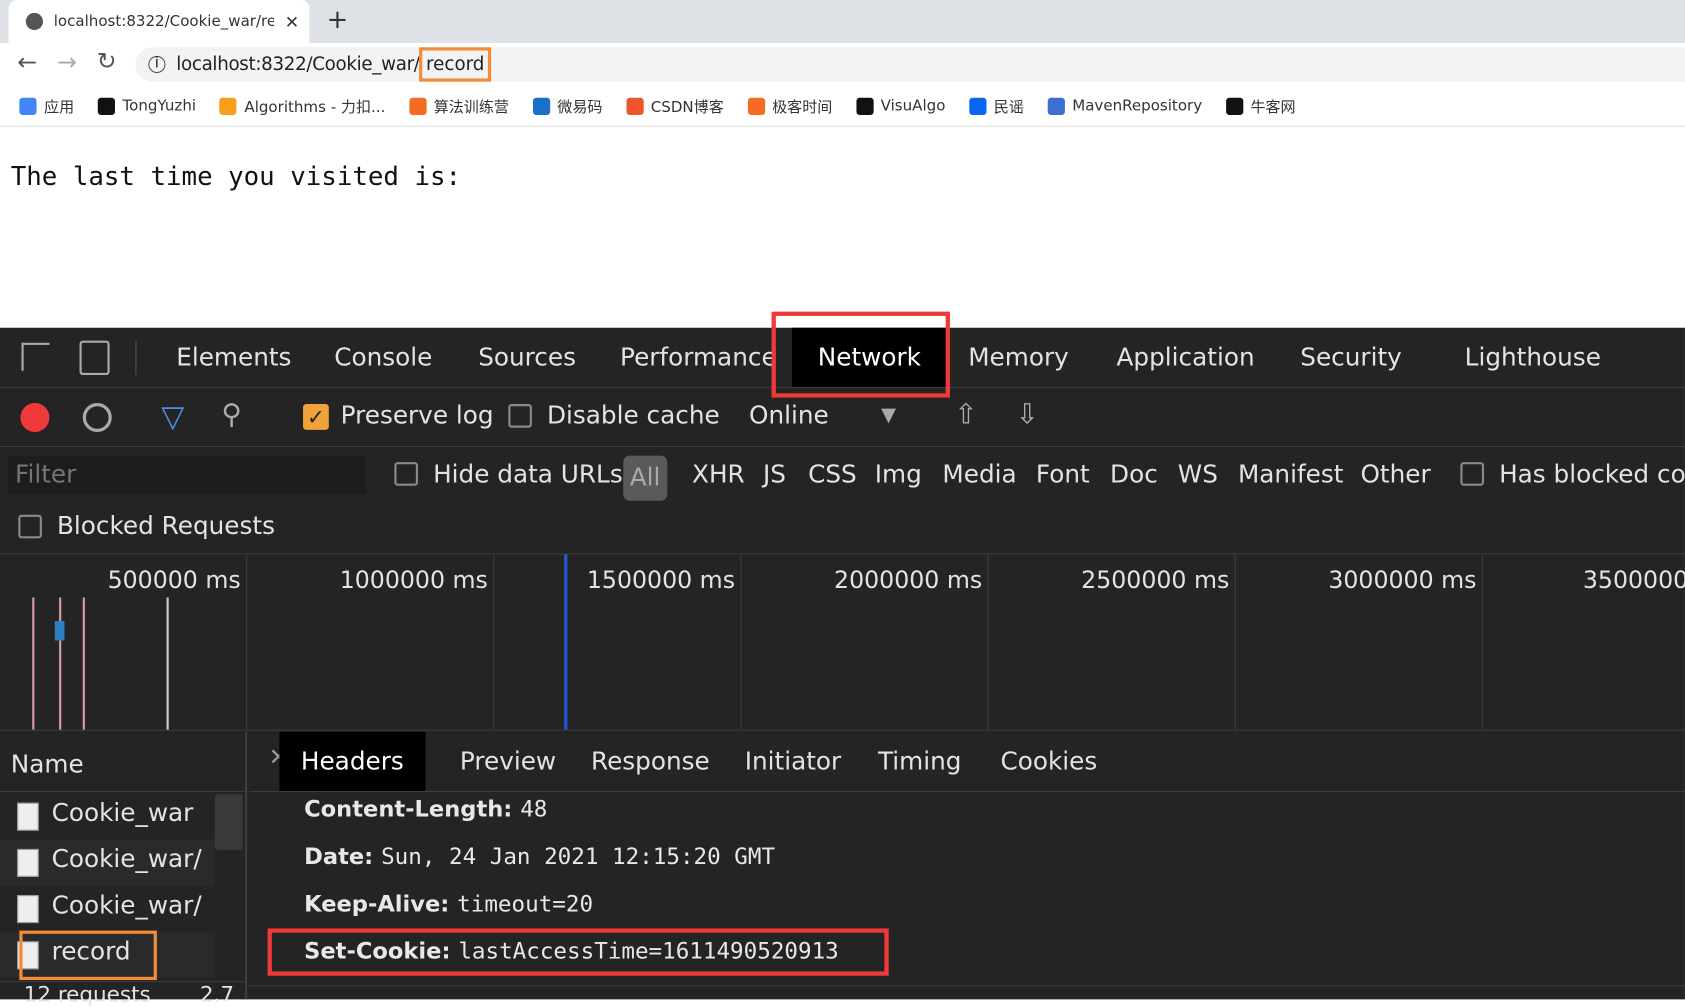 The height and width of the screenshot is (1007, 1685). Describe the element at coordinates (1048, 761) in the screenshot. I see `detail-tab-cookies: Cookies` at that location.